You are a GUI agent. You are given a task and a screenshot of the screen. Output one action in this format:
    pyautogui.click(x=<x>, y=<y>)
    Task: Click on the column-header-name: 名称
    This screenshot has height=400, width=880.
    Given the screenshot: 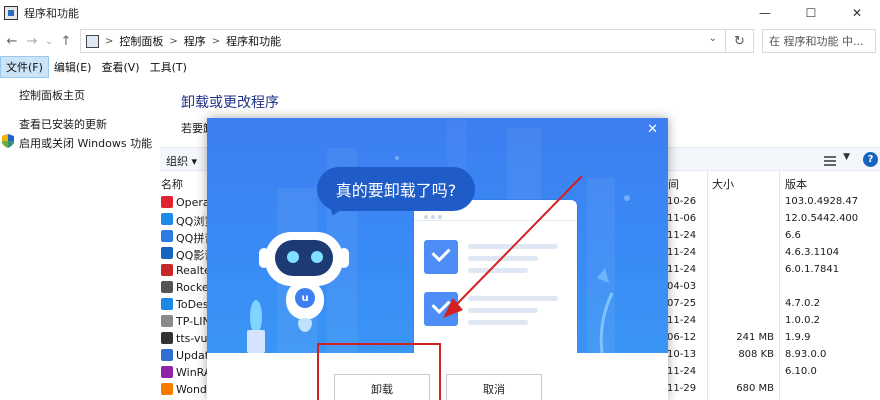 What is the action you would take?
    pyautogui.click(x=172, y=184)
    